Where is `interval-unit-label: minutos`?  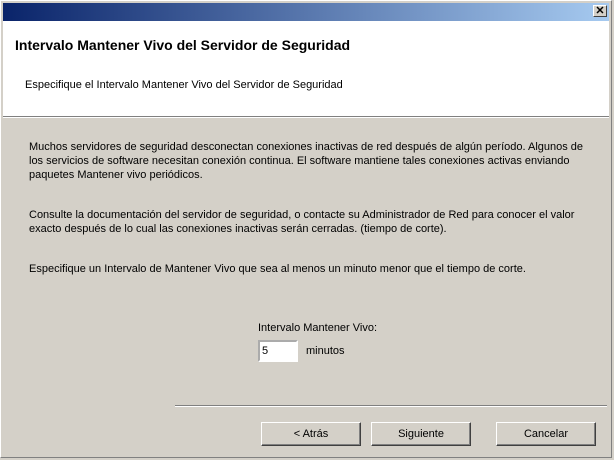 interval-unit-label: minutos is located at coordinates (325, 351).